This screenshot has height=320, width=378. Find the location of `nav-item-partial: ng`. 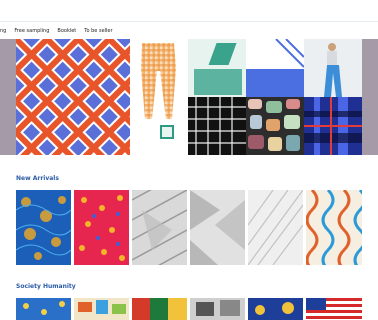

nav-item-partial: ng is located at coordinates (3, 31).